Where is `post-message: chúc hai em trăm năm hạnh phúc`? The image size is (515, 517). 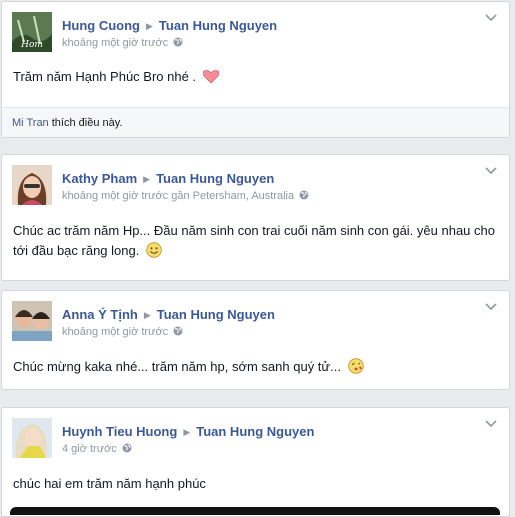
post-message: chúc hai em trăm năm hạnh phúc is located at coordinates (255, 484).